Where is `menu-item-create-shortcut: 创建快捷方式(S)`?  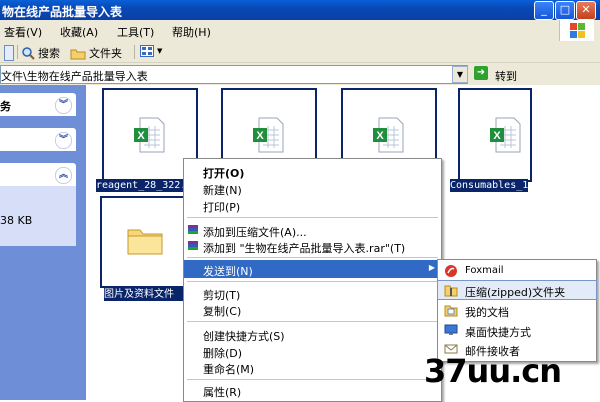
menu-item-create-shortcut: 创建快捷方式(S) is located at coordinates (312, 334).